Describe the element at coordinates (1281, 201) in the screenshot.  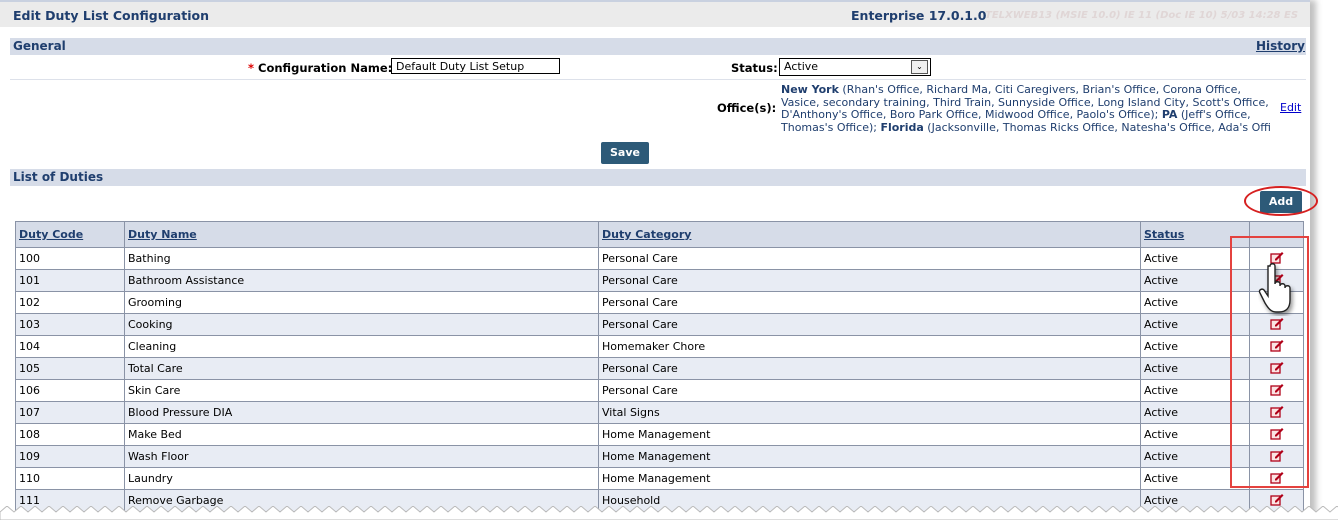
I see `highlight-ellipse` at that location.